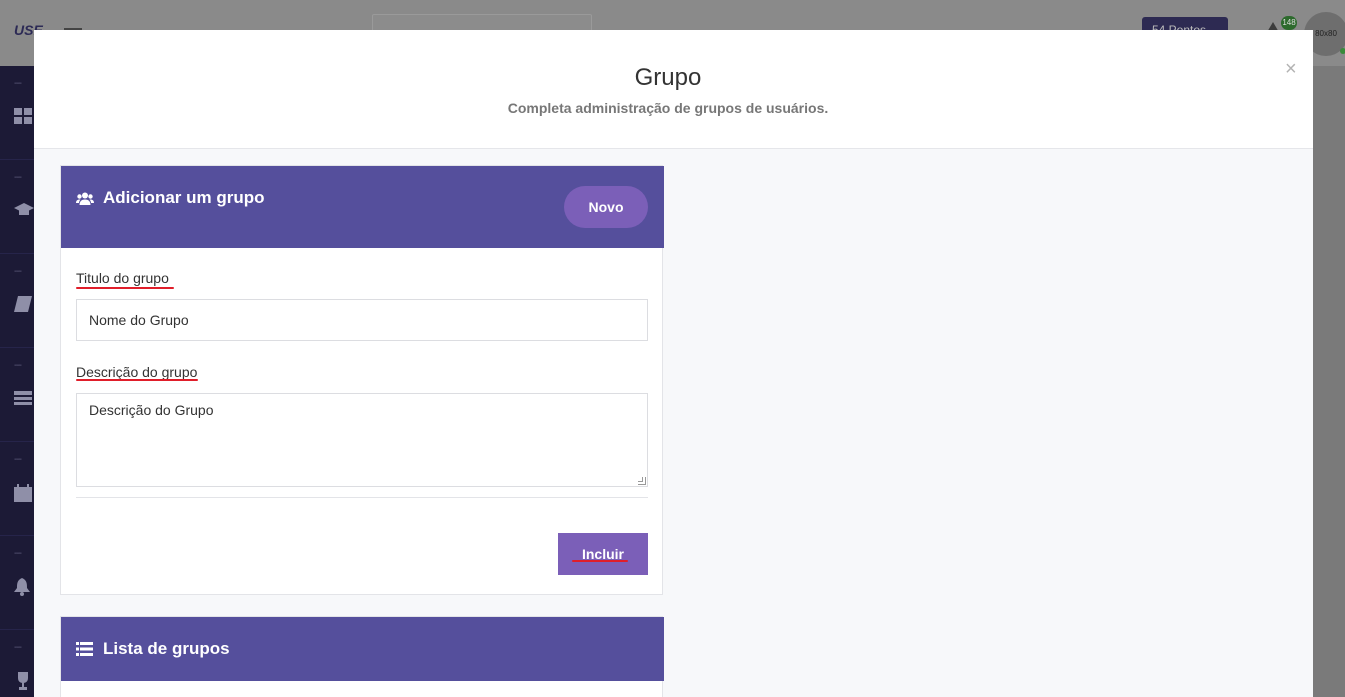 The height and width of the screenshot is (697, 1345). I want to click on group-list-card: Lista de grupos, so click(362, 656).